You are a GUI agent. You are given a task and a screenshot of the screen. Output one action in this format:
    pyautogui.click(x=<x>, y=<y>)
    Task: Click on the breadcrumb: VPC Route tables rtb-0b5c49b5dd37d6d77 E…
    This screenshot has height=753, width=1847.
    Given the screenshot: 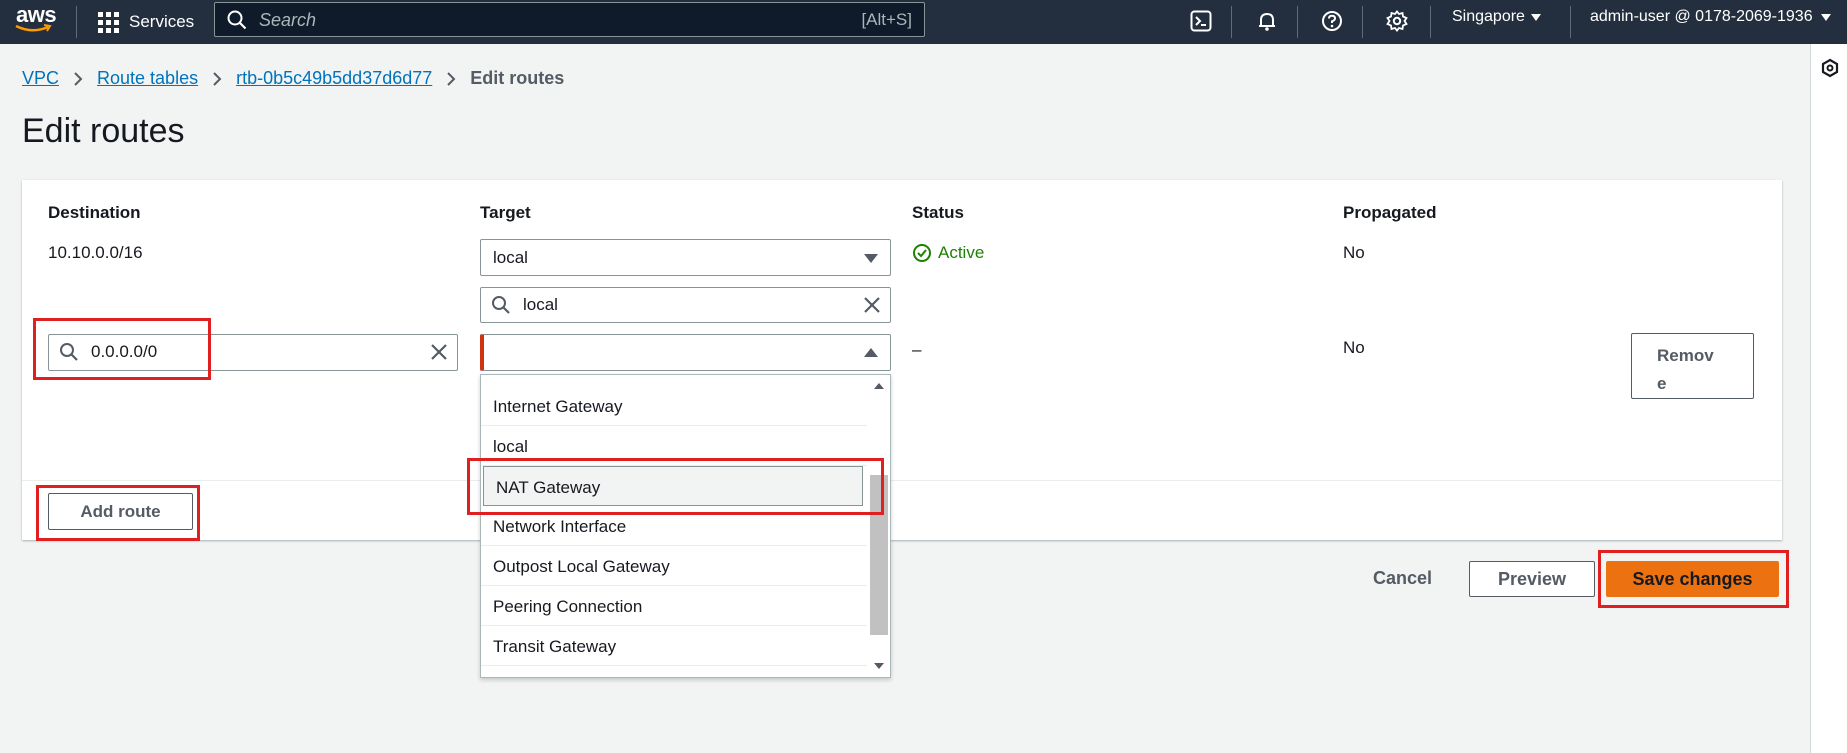 What is the action you would take?
    pyautogui.click(x=293, y=78)
    